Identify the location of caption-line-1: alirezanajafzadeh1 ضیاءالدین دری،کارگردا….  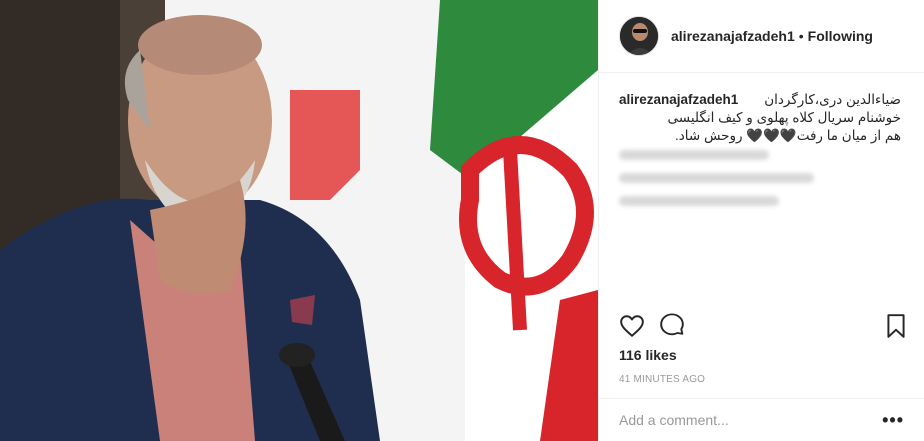
(760, 100).